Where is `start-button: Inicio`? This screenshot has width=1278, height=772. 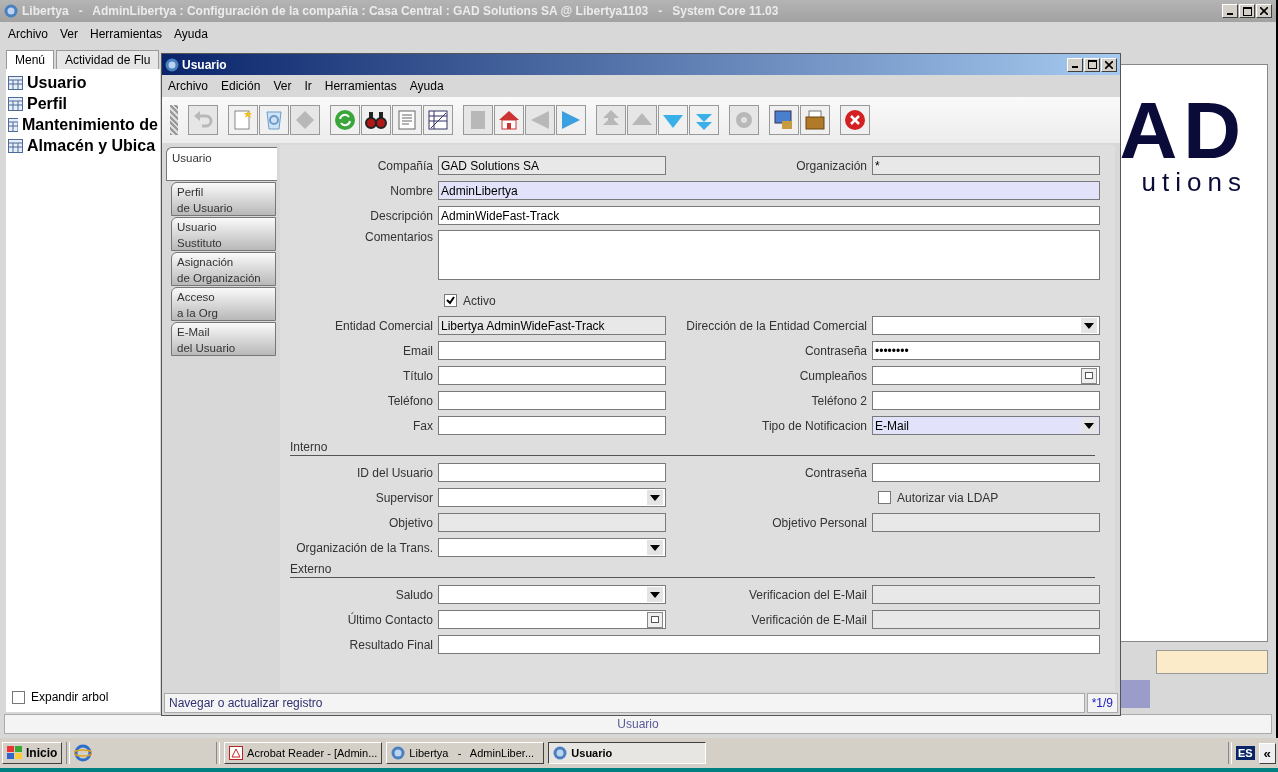 start-button: Inicio is located at coordinates (32, 753).